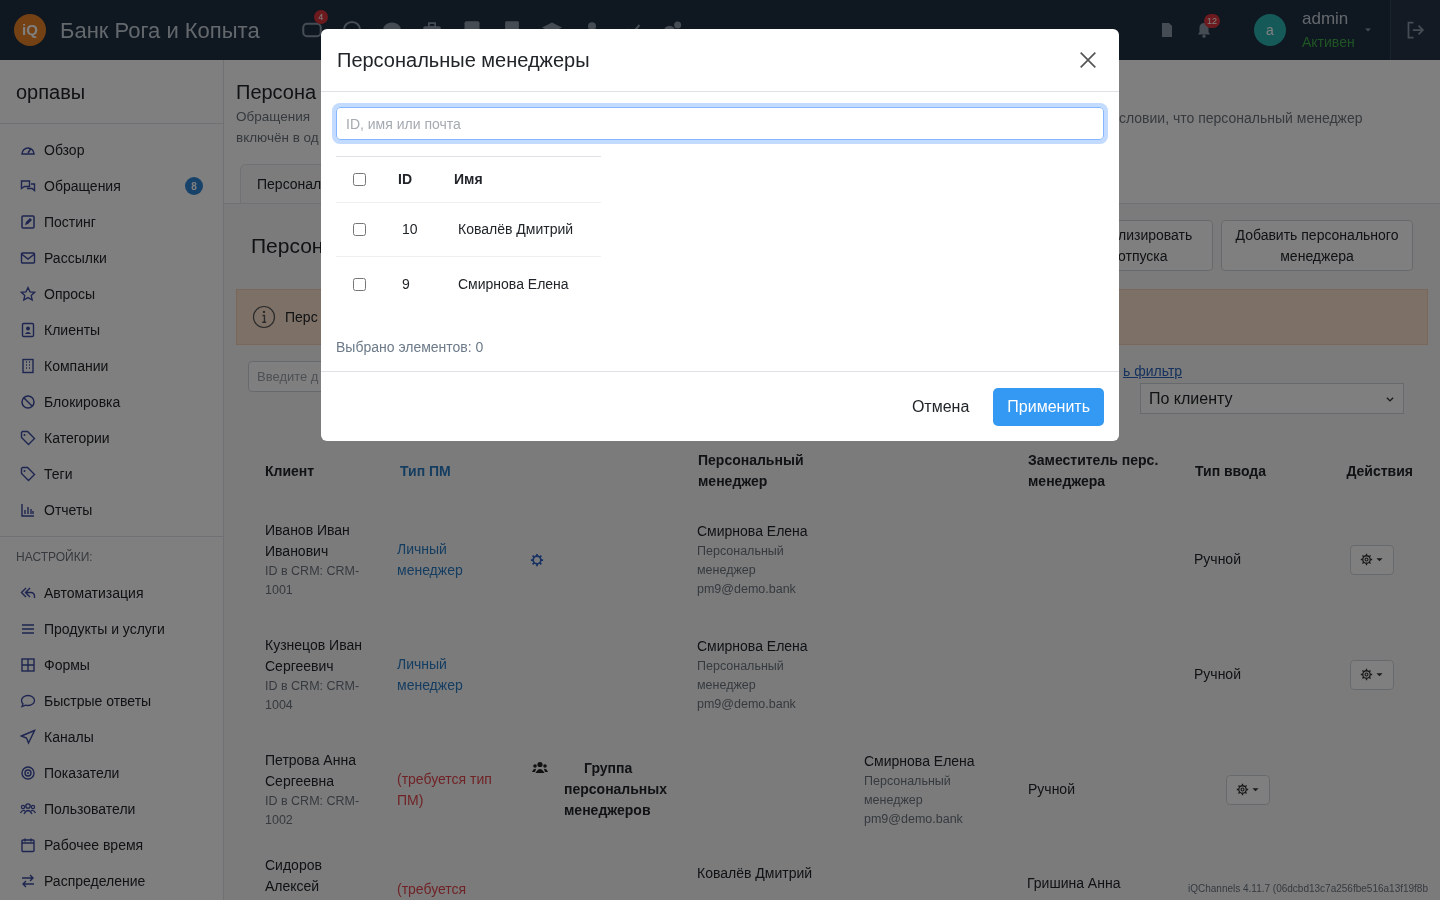 Image resolution: width=1440 pixels, height=900 pixels. Describe the element at coordinates (1333, 19) in the screenshot. I see `user-name: admin` at that location.